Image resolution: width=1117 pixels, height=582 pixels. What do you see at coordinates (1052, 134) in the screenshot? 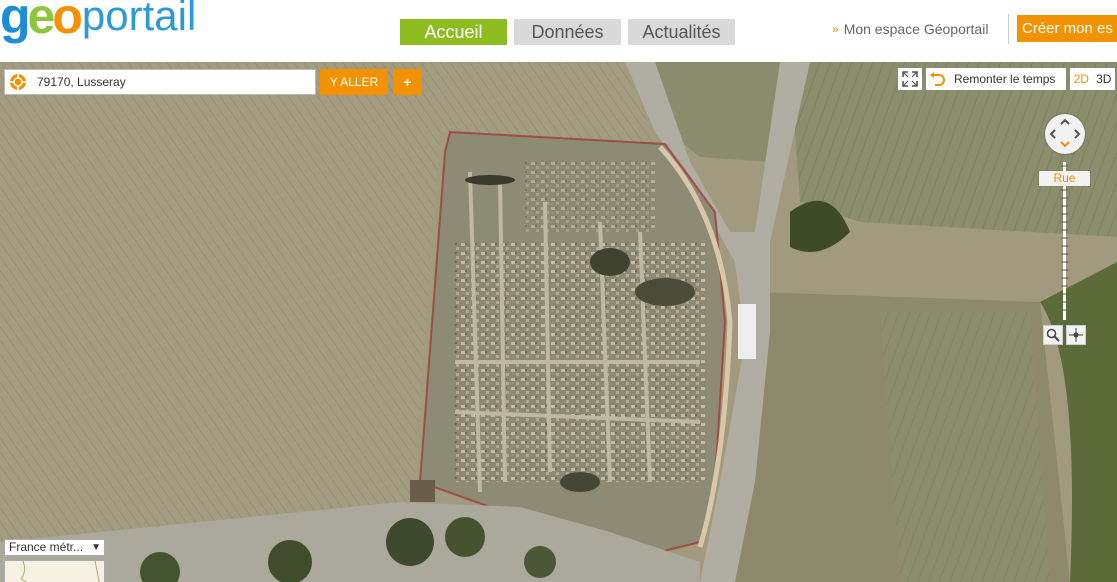
I see `pan-left-icon` at bounding box center [1052, 134].